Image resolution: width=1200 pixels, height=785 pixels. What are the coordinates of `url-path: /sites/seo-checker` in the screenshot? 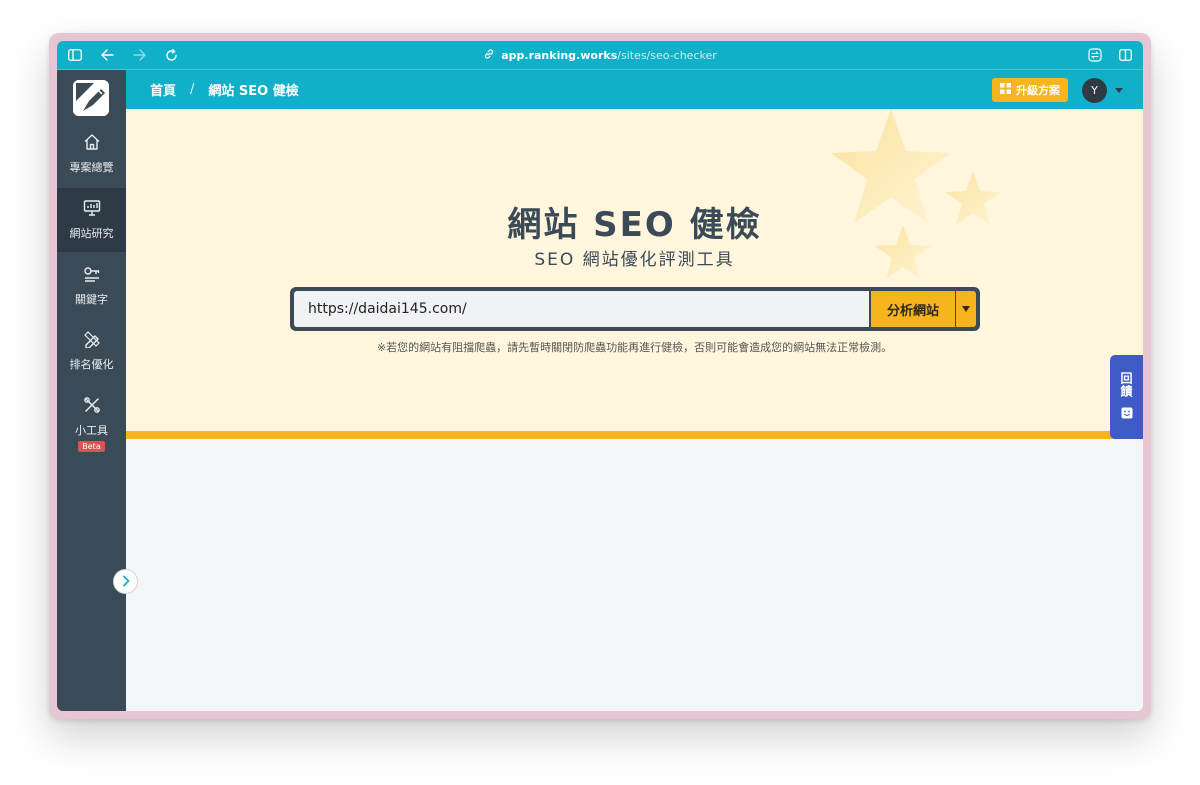 It's located at (667, 55).